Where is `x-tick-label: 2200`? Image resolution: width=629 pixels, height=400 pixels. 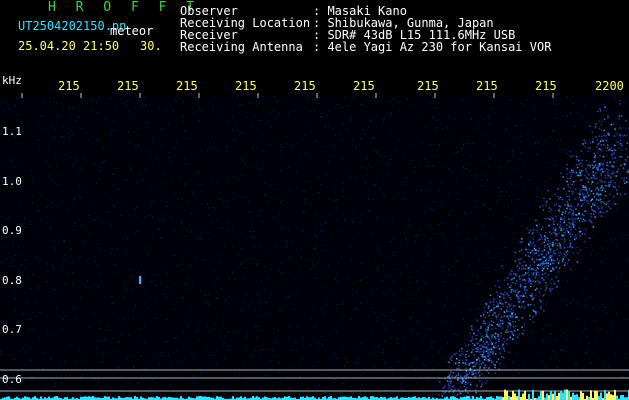 x-tick-label: 2200 is located at coordinates (609, 86).